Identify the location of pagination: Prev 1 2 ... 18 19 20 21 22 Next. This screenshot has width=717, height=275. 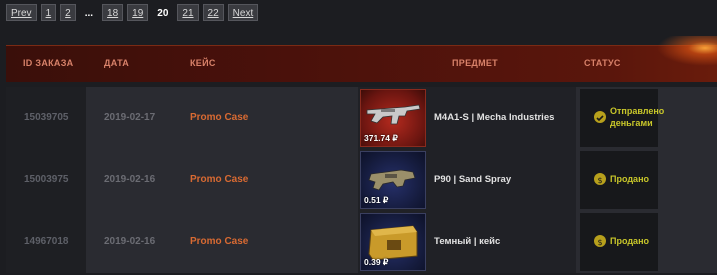
(134, 12).